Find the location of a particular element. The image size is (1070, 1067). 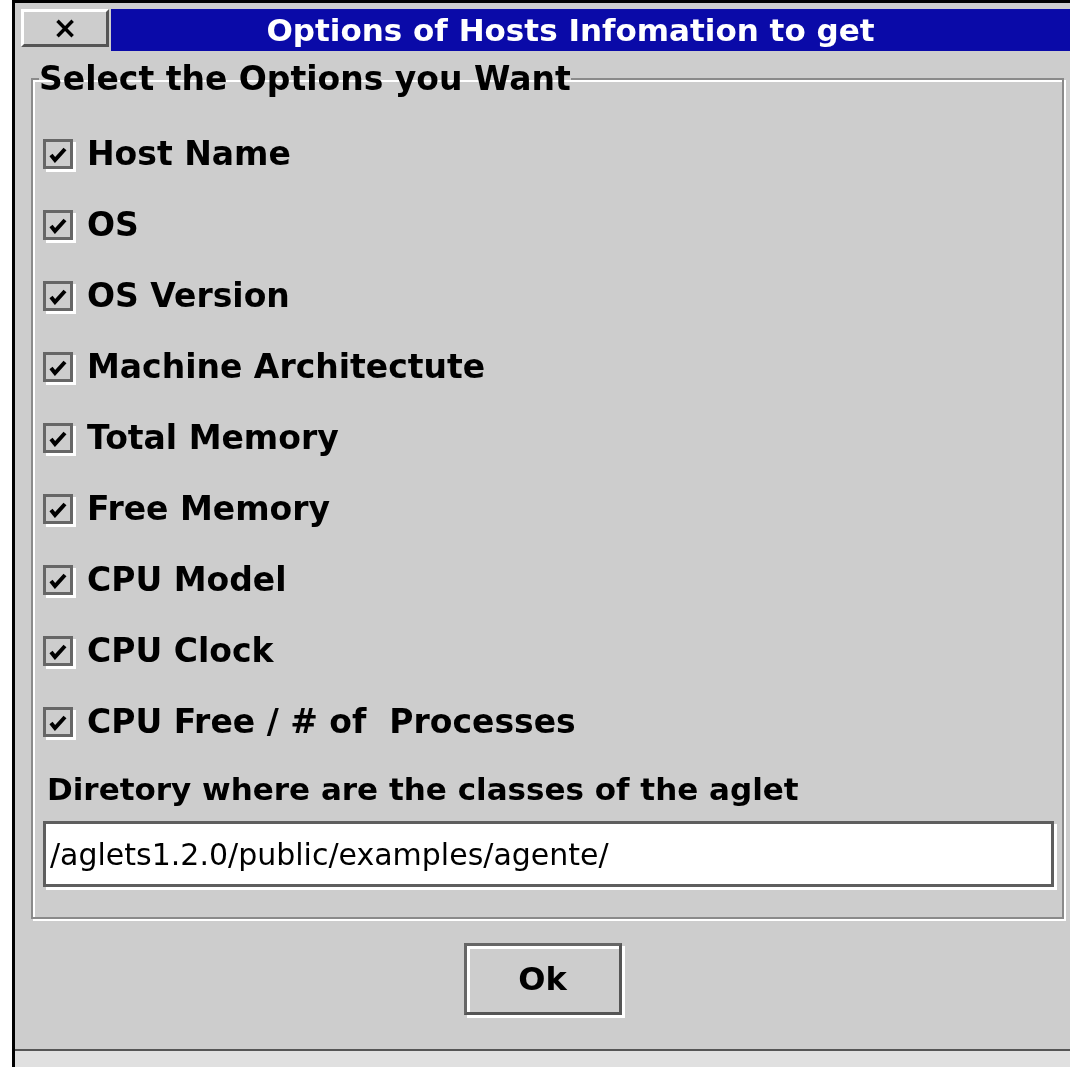

option-label: OS is located at coordinates (113, 224).